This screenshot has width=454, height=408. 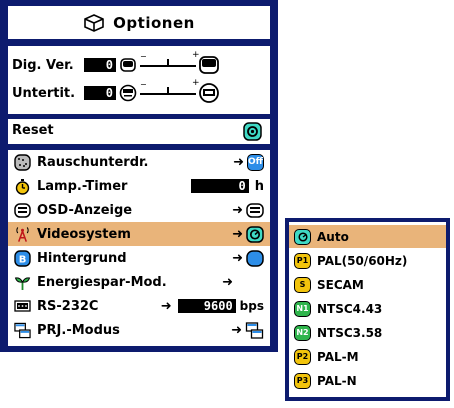 What do you see at coordinates (82, 186) in the screenshot?
I see `menu-item-label: Lamp.-Timer` at bounding box center [82, 186].